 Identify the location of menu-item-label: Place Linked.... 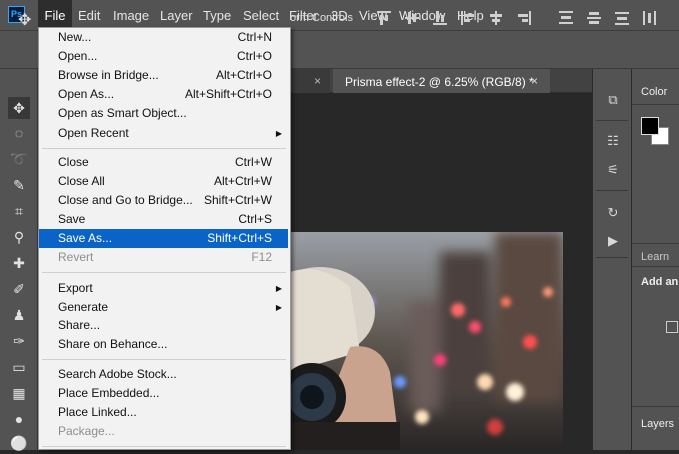
(97, 412).